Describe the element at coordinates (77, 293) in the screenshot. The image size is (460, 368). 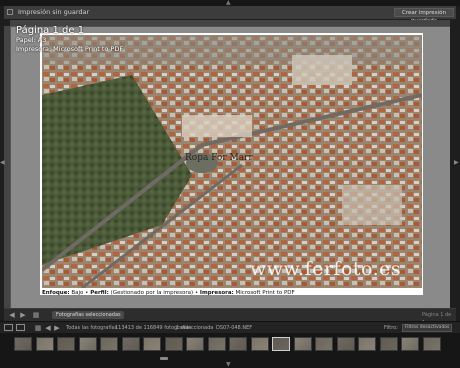
I see `focus-value: Bajo` at that location.